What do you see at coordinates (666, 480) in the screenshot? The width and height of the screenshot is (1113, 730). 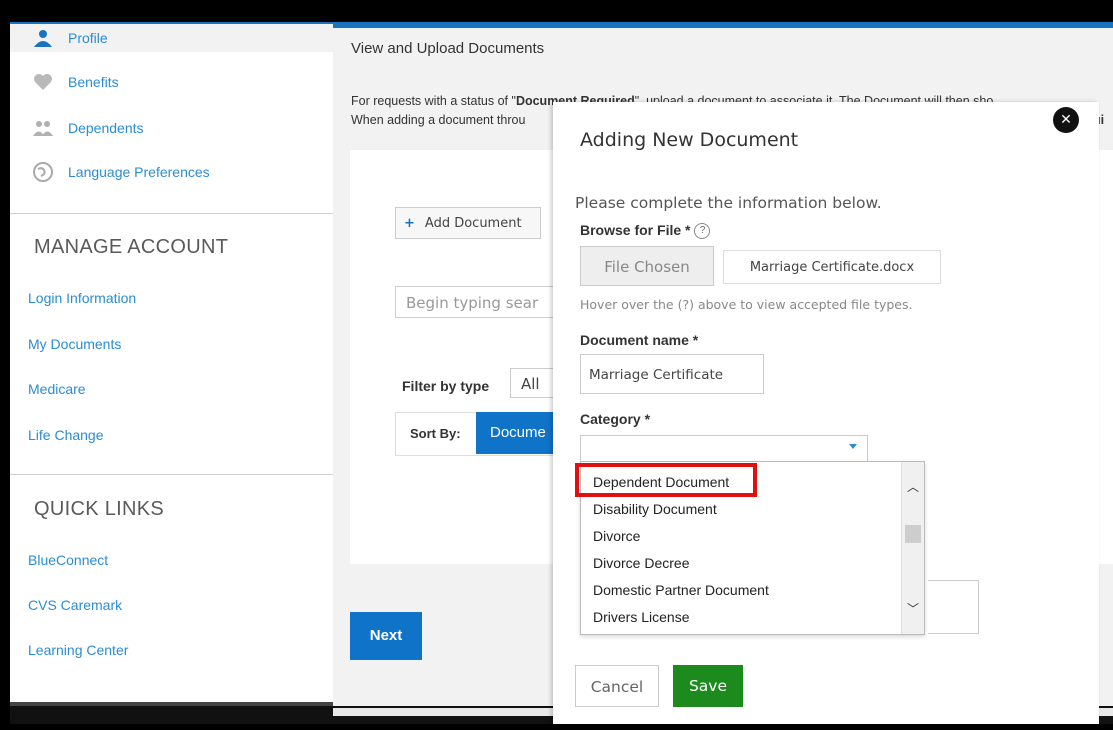 I see `highlight-box` at bounding box center [666, 480].